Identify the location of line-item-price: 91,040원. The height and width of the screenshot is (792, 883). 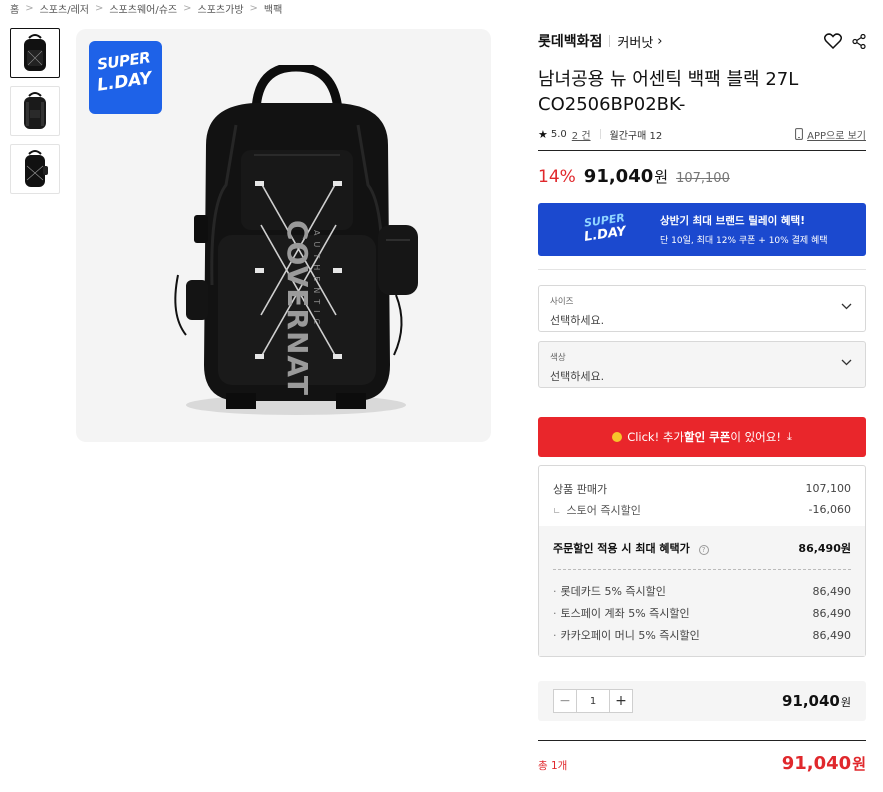
(816, 701).